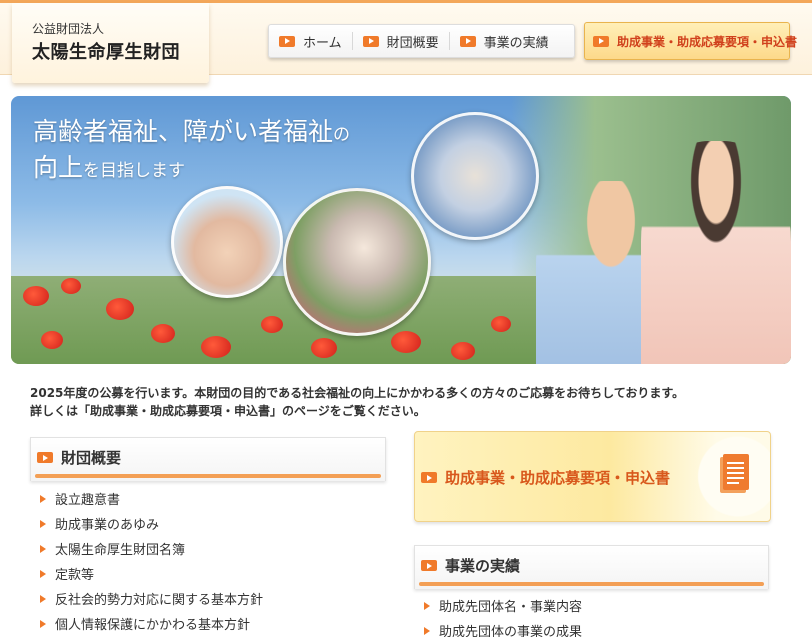  I want to click on global-nav: ホーム 財団概要 事業の実績, so click(421, 41).